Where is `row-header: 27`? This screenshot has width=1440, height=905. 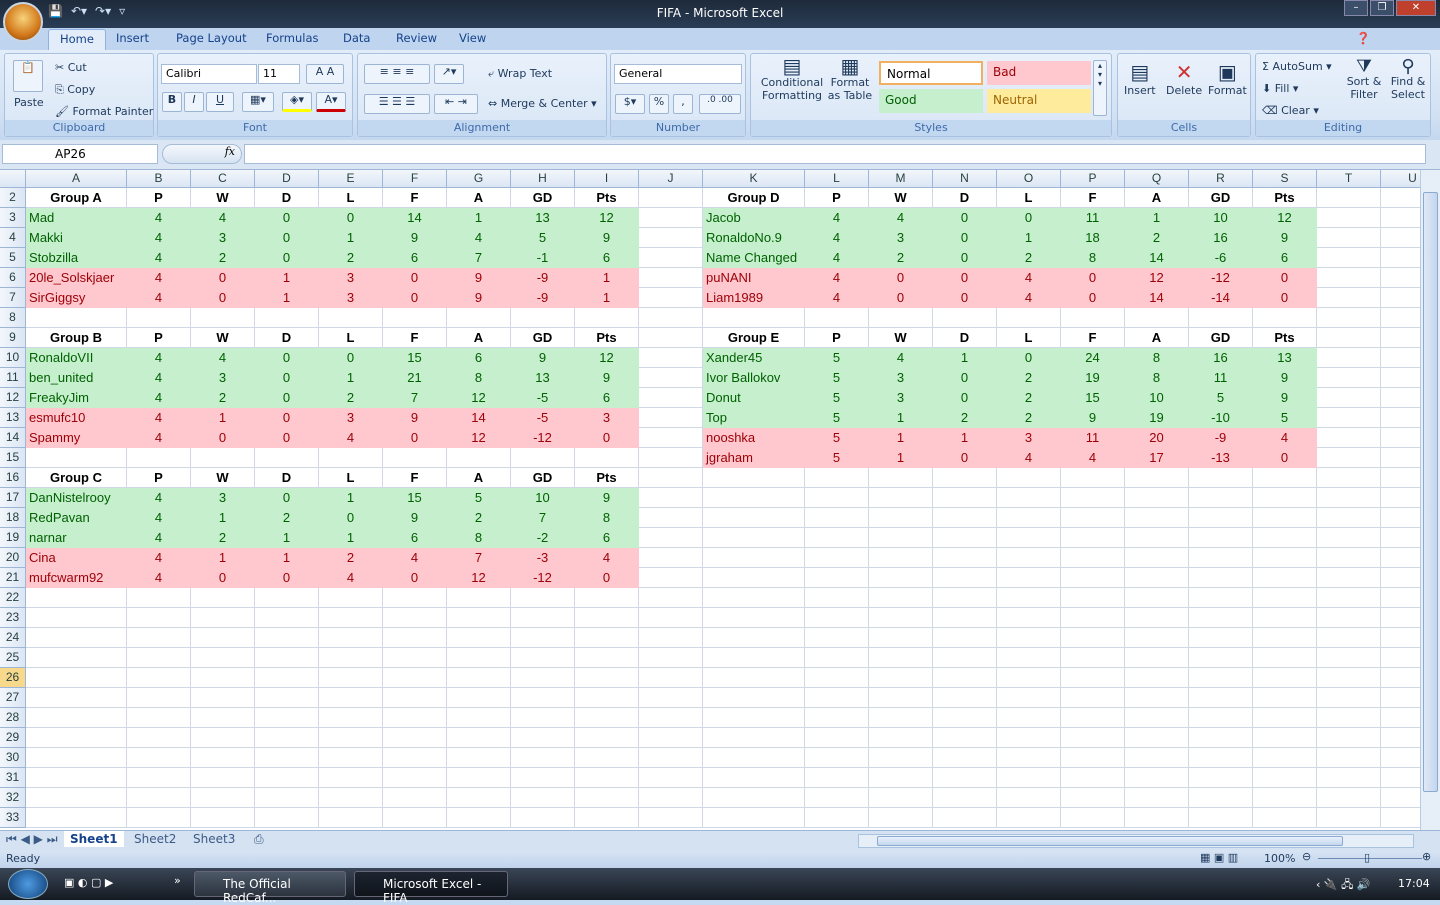 row-header: 27 is located at coordinates (13, 698).